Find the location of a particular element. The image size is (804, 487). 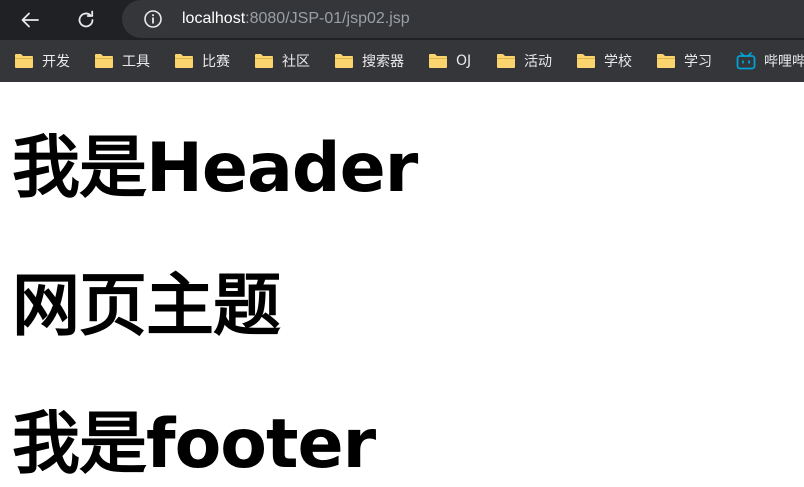

browser-toolbar: localhost:8080/JSP-01/jsp02.jsp is located at coordinates (402, 20).